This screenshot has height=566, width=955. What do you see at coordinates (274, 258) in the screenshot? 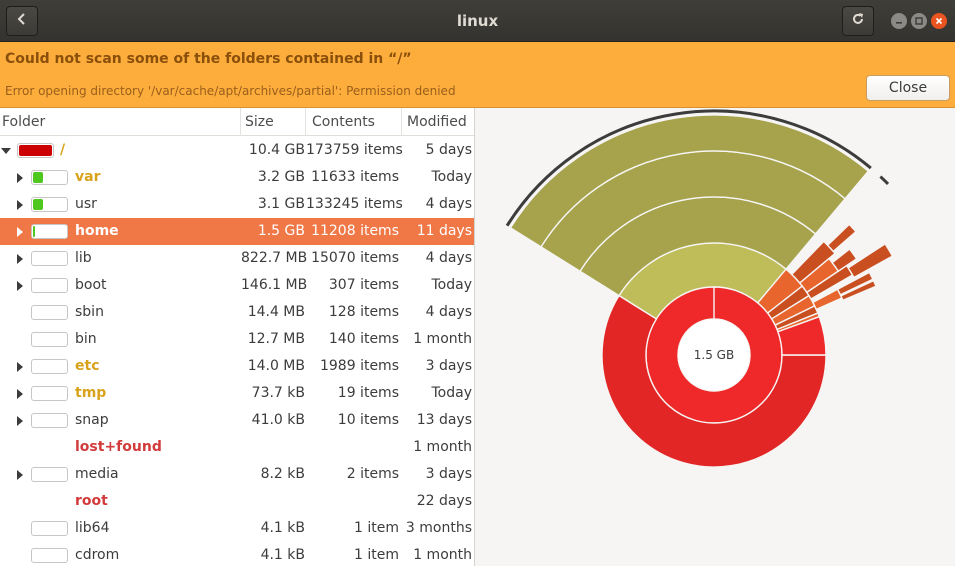
I see `folder-size: 822.7 MB` at bounding box center [274, 258].